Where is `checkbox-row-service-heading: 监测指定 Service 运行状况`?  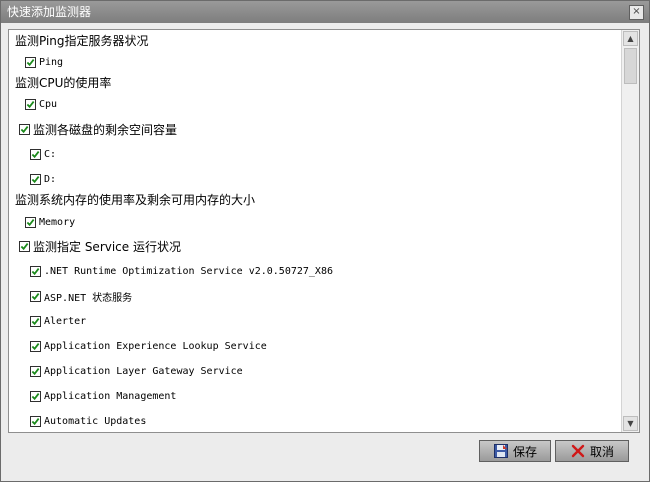 checkbox-row-service-heading: 监测指定 Service 运行状况 is located at coordinates (100, 246).